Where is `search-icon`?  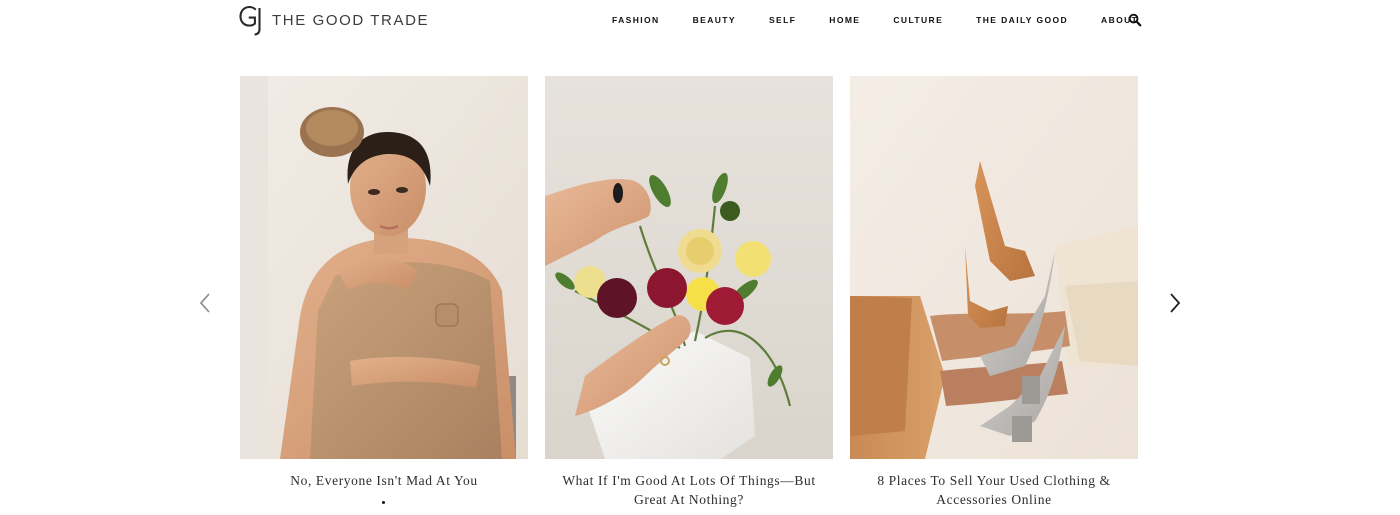
search-icon is located at coordinates (1135, 20).